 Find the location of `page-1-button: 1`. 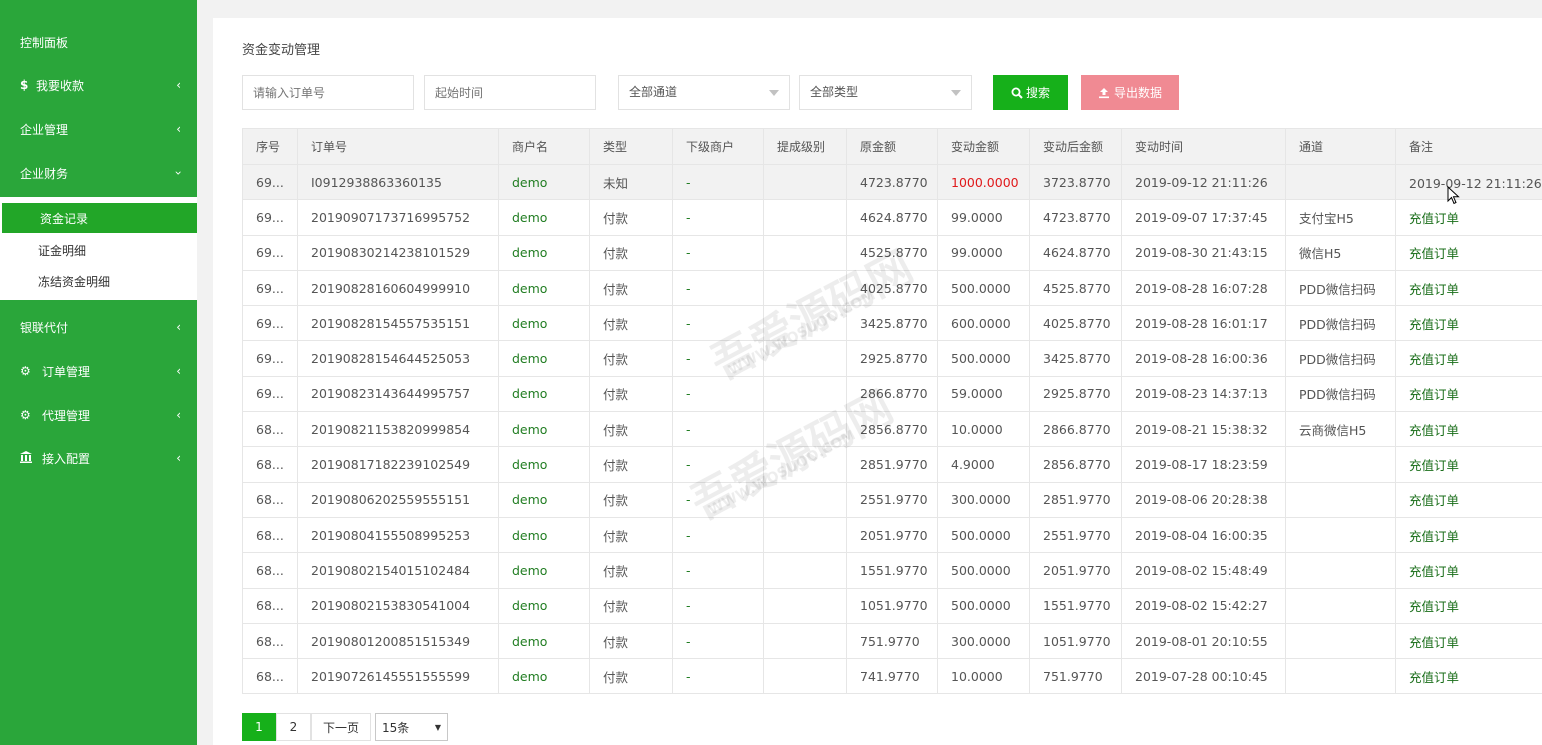

page-1-button: 1 is located at coordinates (259, 727).